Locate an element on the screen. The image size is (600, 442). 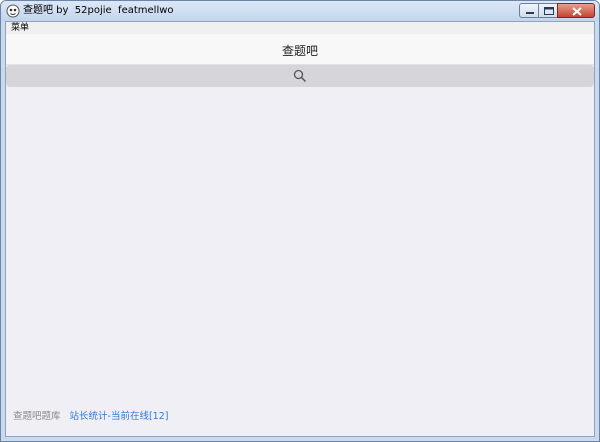
close-button is located at coordinates (576, 10).